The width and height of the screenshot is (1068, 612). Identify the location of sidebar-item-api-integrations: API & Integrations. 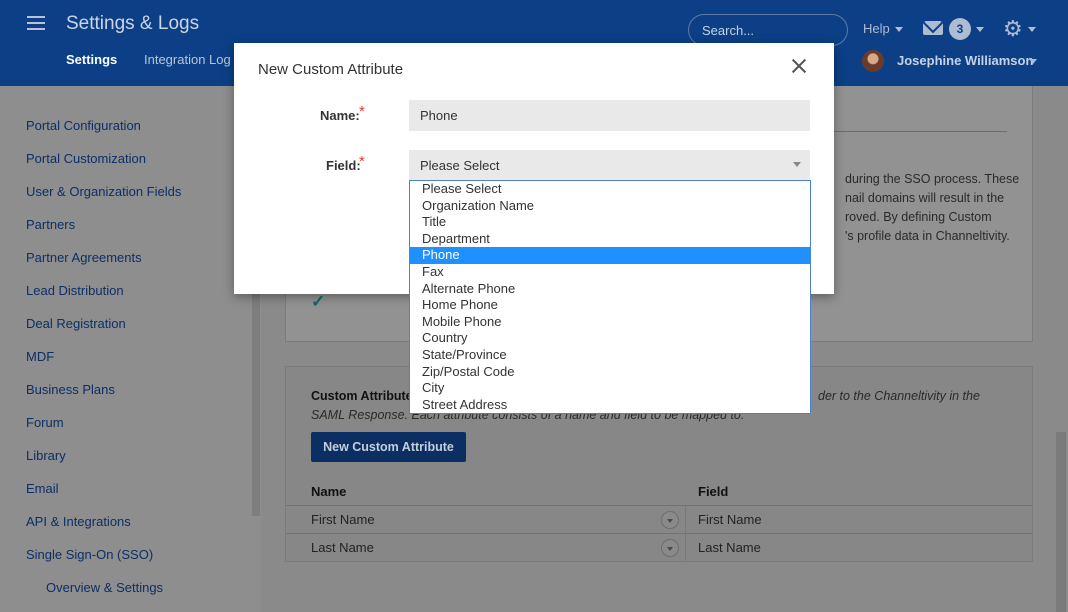
(78, 521).